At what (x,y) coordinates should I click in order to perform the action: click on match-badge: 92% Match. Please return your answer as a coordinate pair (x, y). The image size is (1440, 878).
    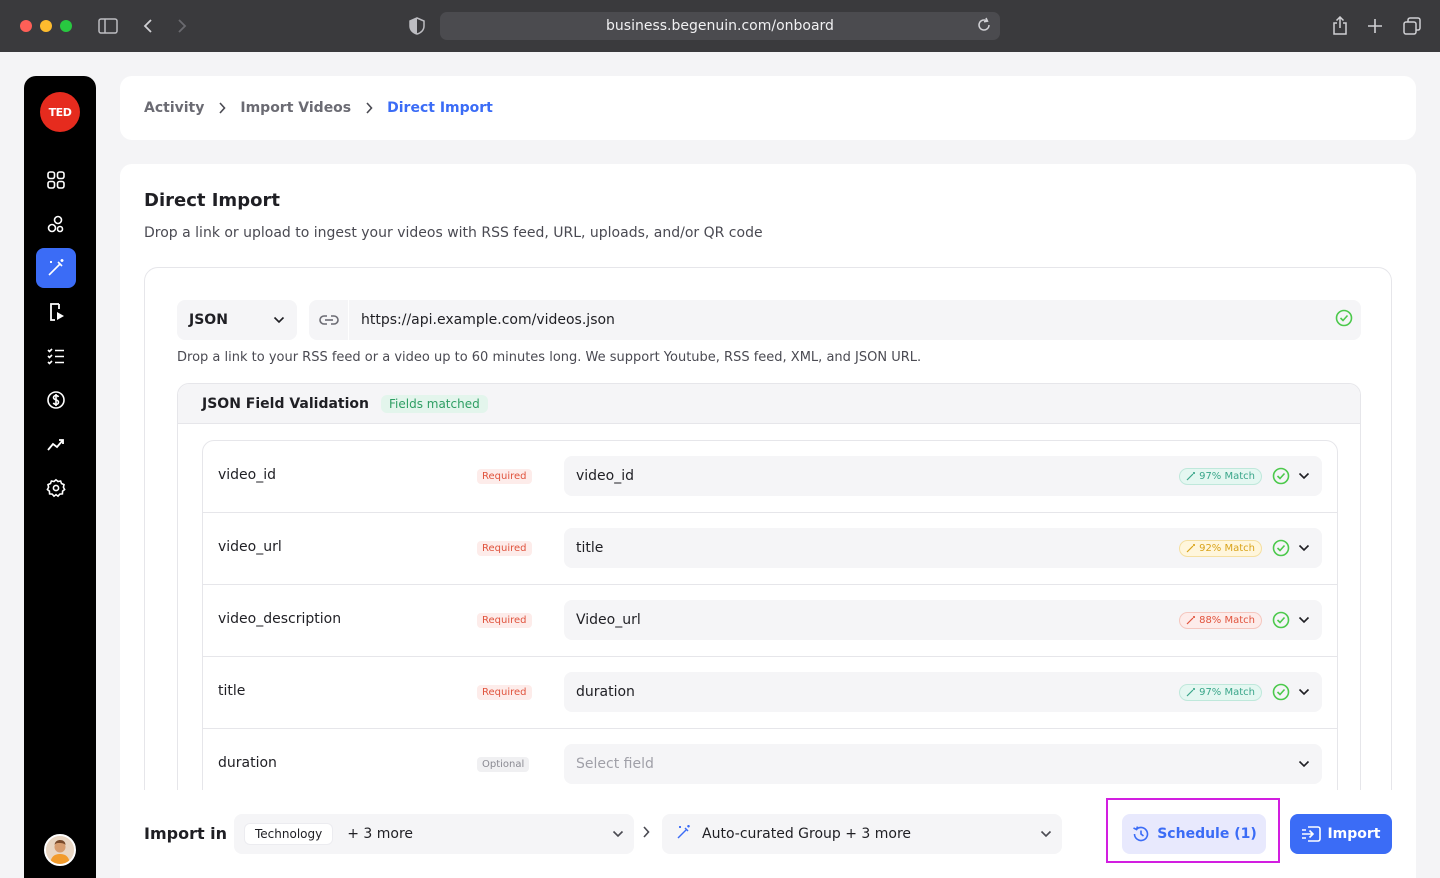
    Looking at the image, I should click on (1220, 548).